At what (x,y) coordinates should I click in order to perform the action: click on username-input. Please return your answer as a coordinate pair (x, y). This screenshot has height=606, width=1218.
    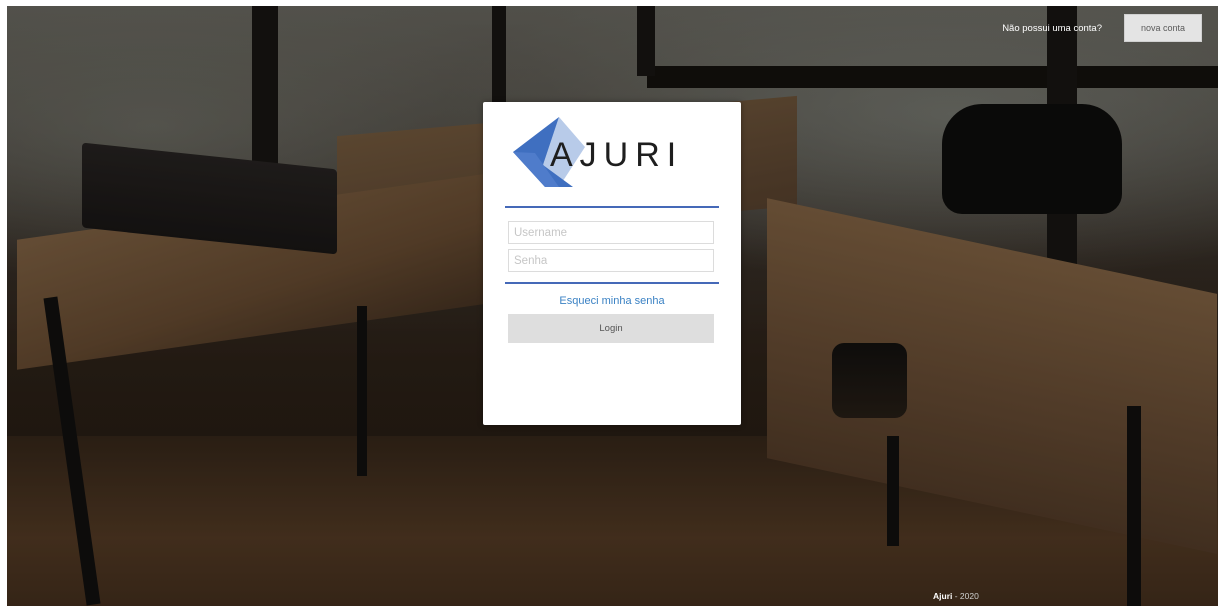
    Looking at the image, I should click on (611, 232).